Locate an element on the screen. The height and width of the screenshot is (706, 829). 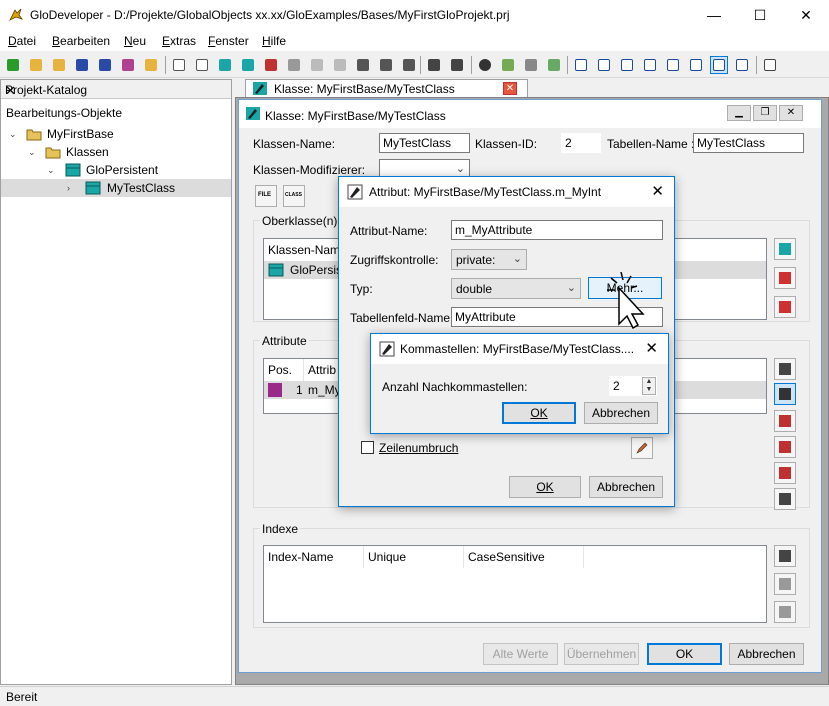
tools-icon is located at coordinates (531, 65).